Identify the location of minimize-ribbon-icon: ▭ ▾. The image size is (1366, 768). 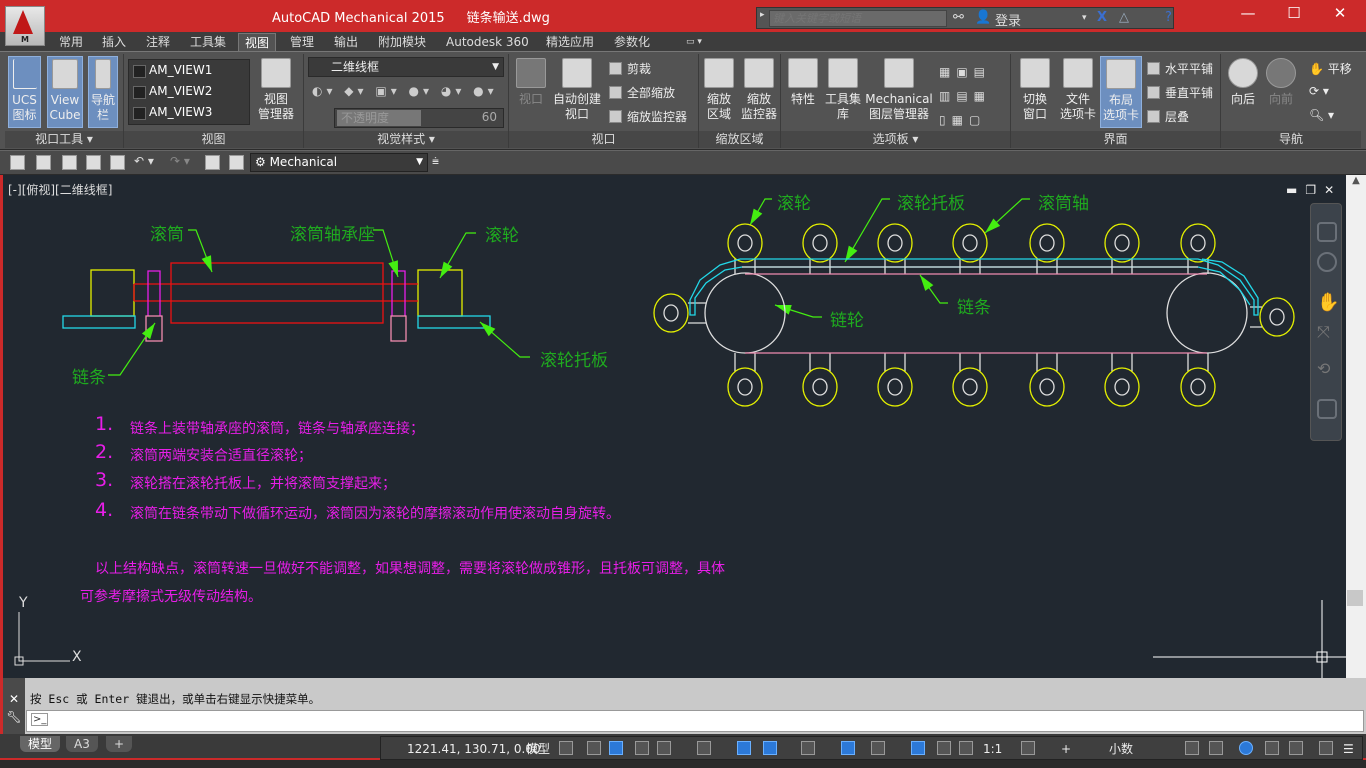
(694, 42).